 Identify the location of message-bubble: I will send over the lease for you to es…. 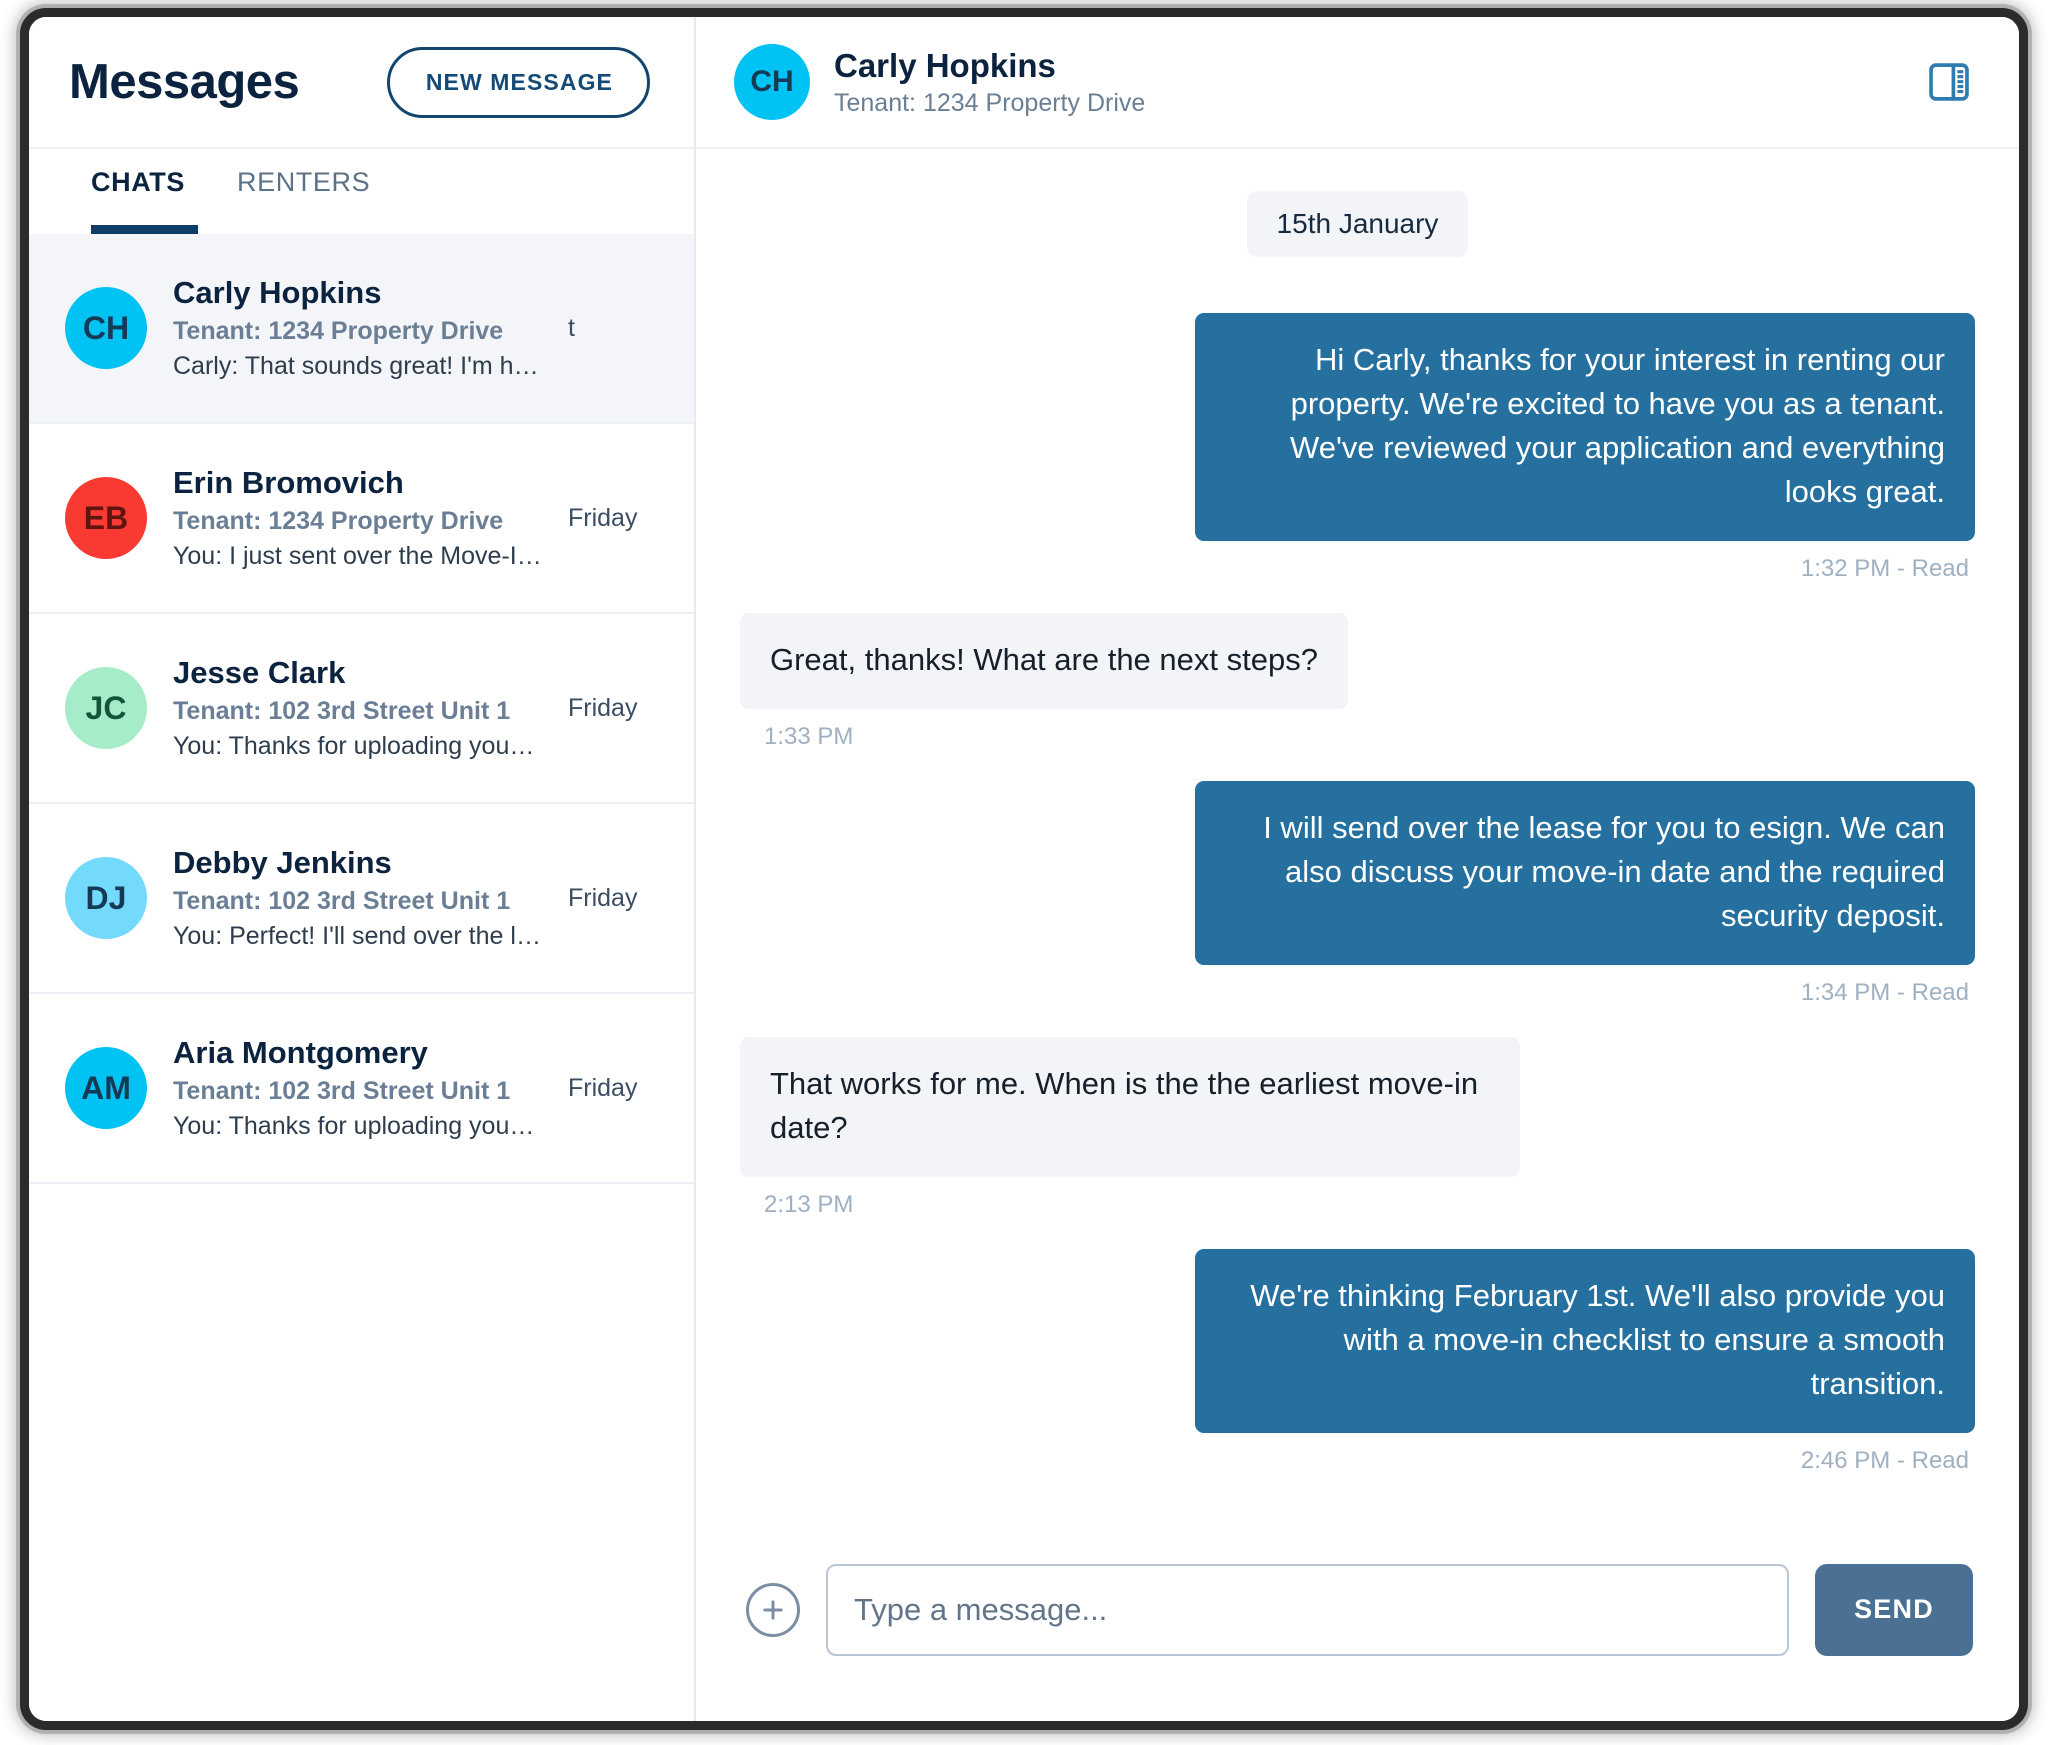
(1585, 873).